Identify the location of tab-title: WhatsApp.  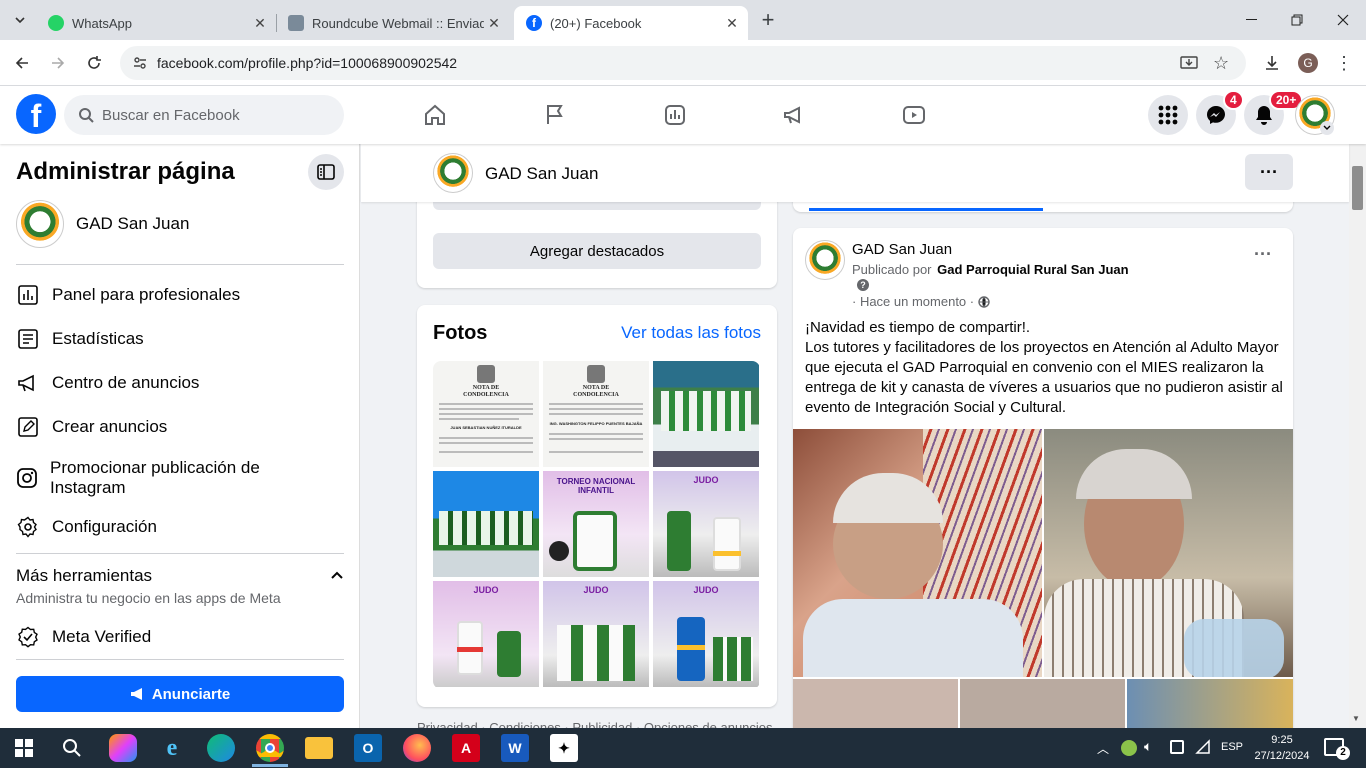
(102, 23).